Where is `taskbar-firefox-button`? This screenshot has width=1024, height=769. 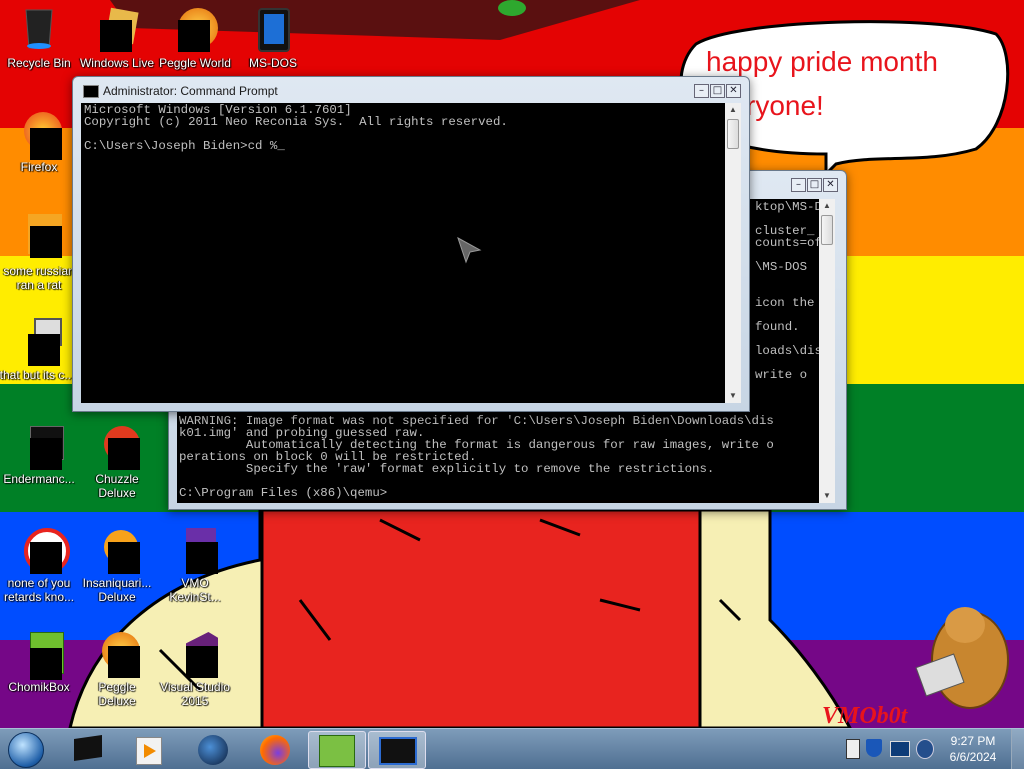 taskbar-firefox-button is located at coordinates (274, 749).